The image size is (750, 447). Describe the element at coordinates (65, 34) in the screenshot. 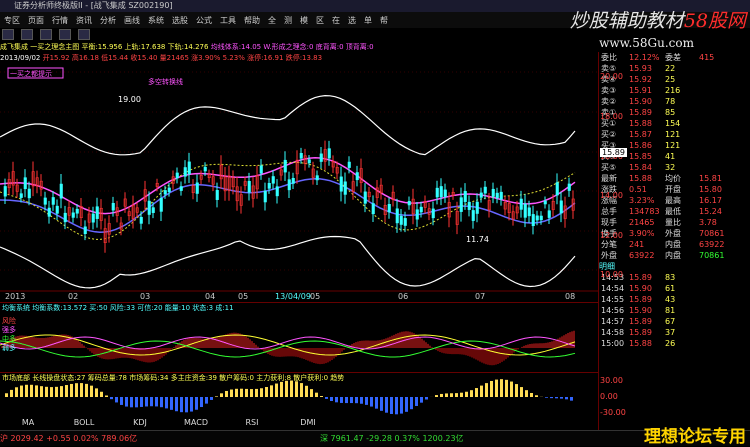

I see `chart-icon` at that location.